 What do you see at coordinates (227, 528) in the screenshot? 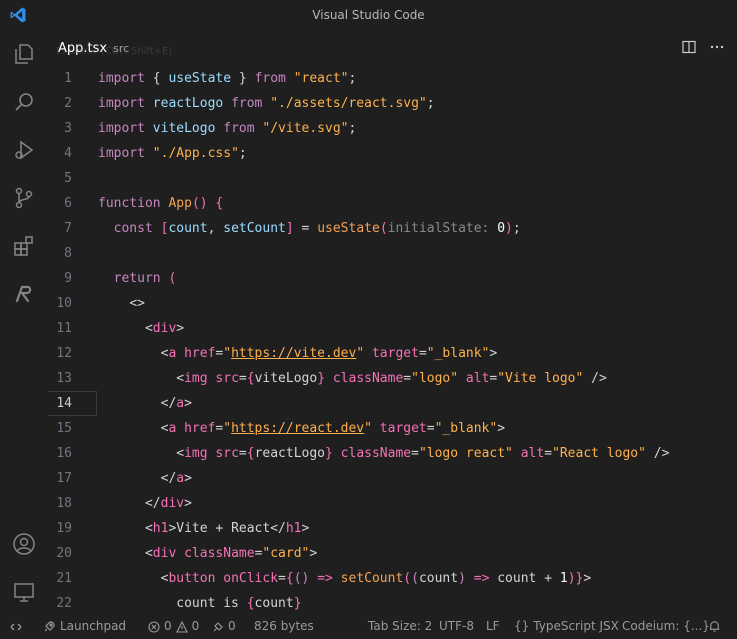
I see `code-token: >Vite + React</` at bounding box center [227, 528].